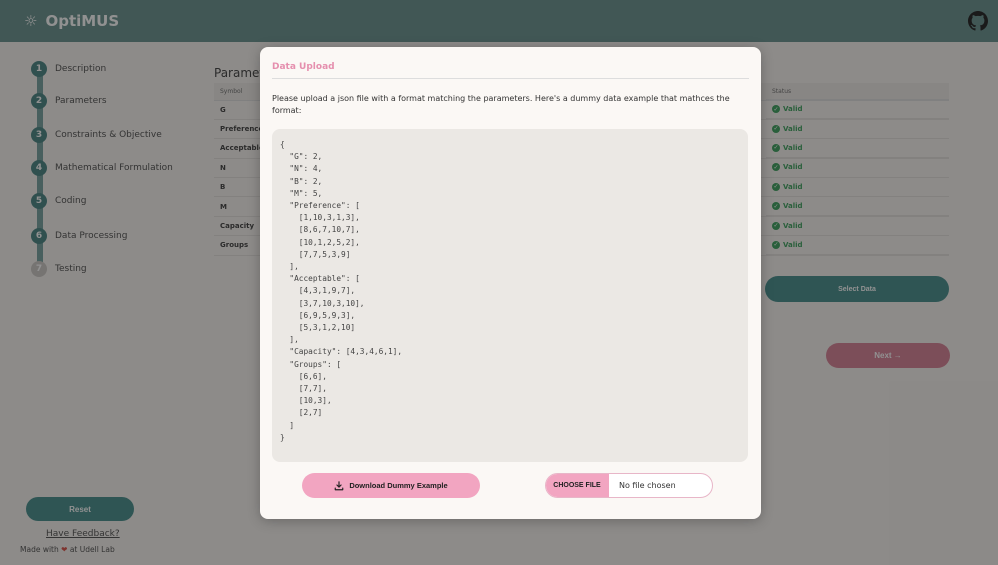 The width and height of the screenshot is (998, 565). What do you see at coordinates (577, 485) in the screenshot?
I see `choose-file-button: CHOOSE FILE` at bounding box center [577, 485].